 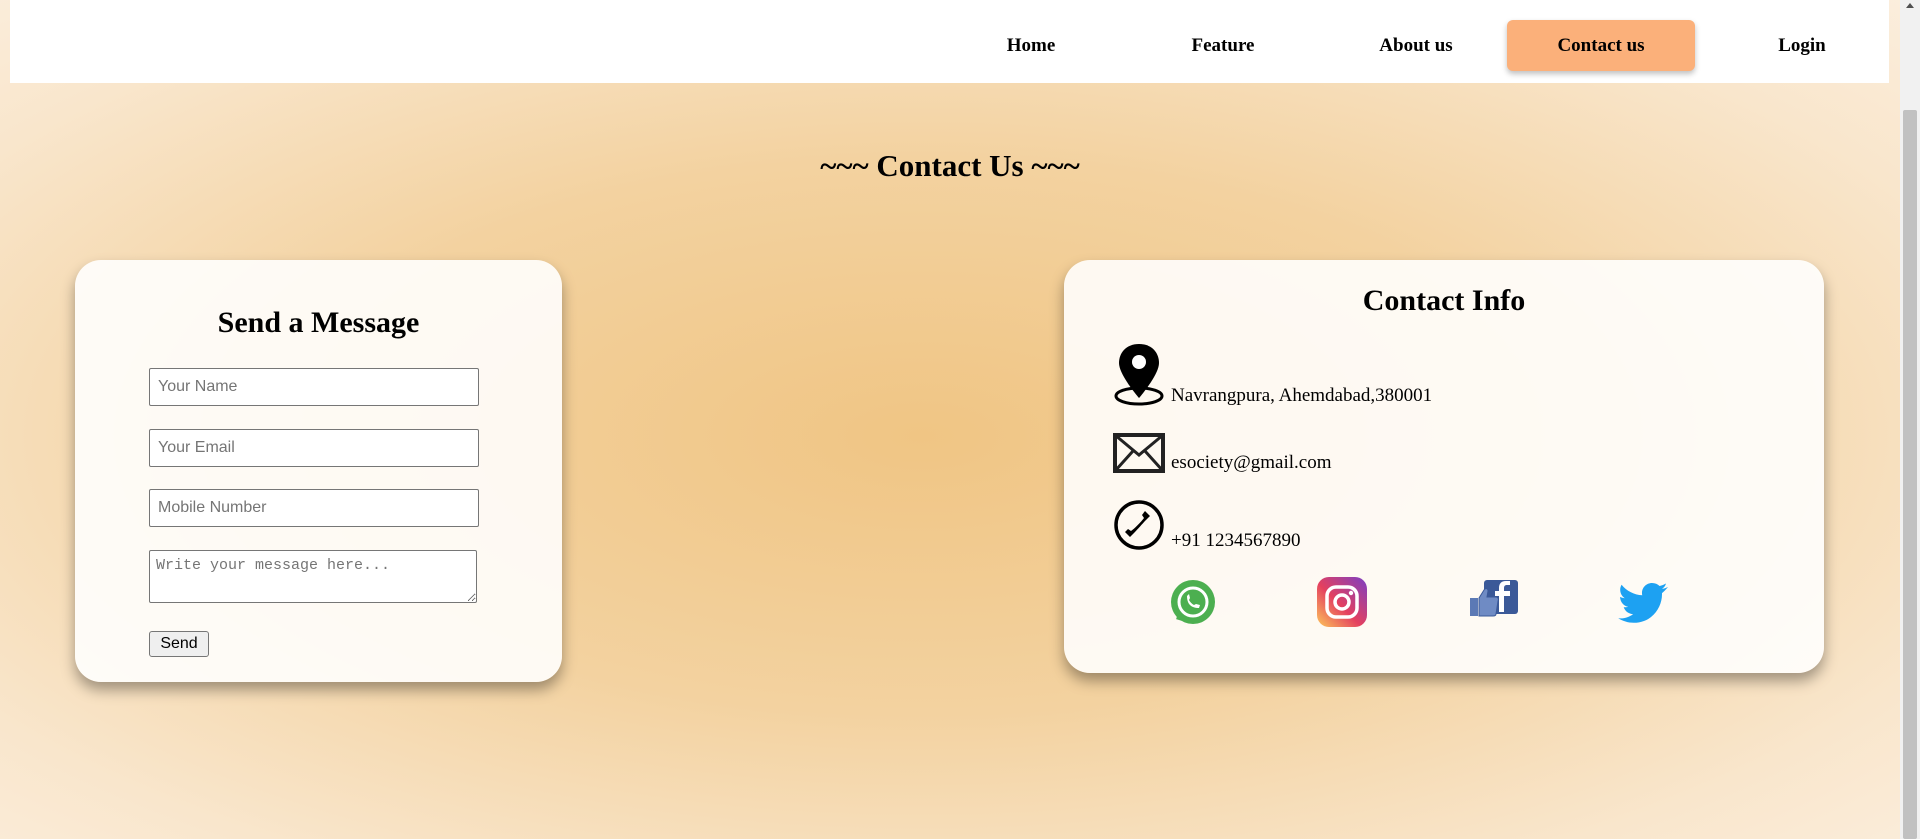 I want to click on scroll-up-arrow-icon, so click(x=1910, y=5).